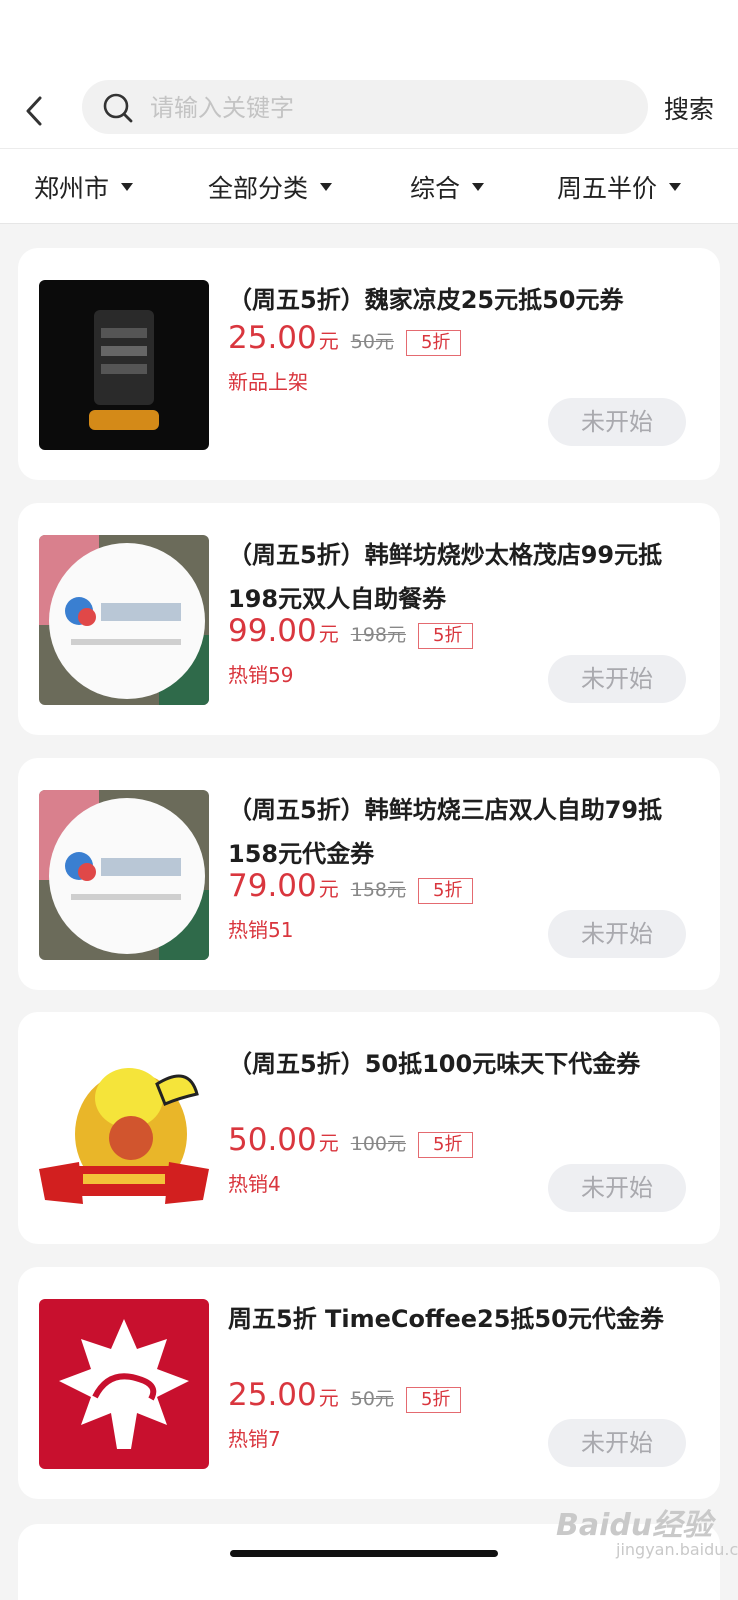 The width and height of the screenshot is (738, 1600). I want to click on filter-sort: 综合, so click(447, 187).